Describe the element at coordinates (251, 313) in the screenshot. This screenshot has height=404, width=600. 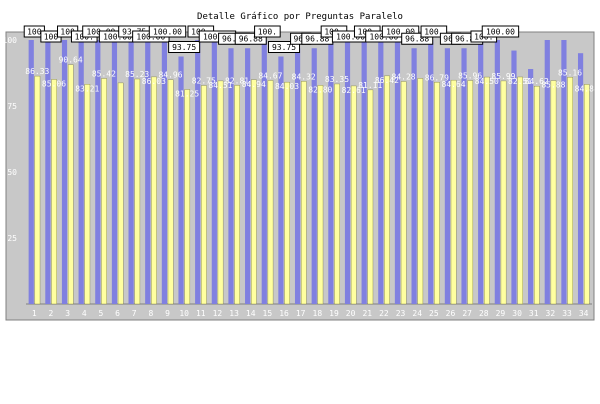
I see `x-tick-label: 14` at that location.